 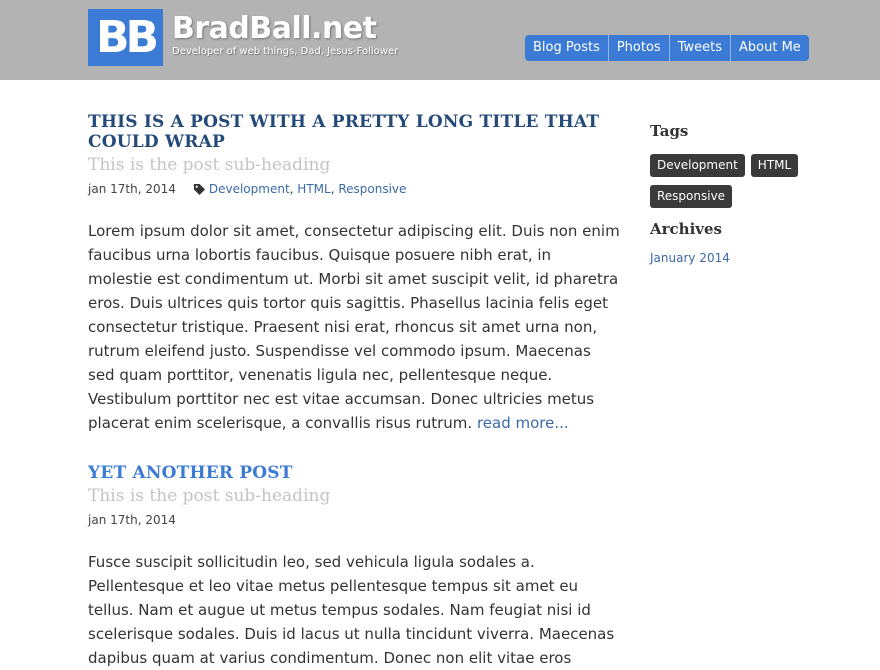 What do you see at coordinates (313, 189) in the screenshot?
I see `post-tag-html: HTML` at bounding box center [313, 189].